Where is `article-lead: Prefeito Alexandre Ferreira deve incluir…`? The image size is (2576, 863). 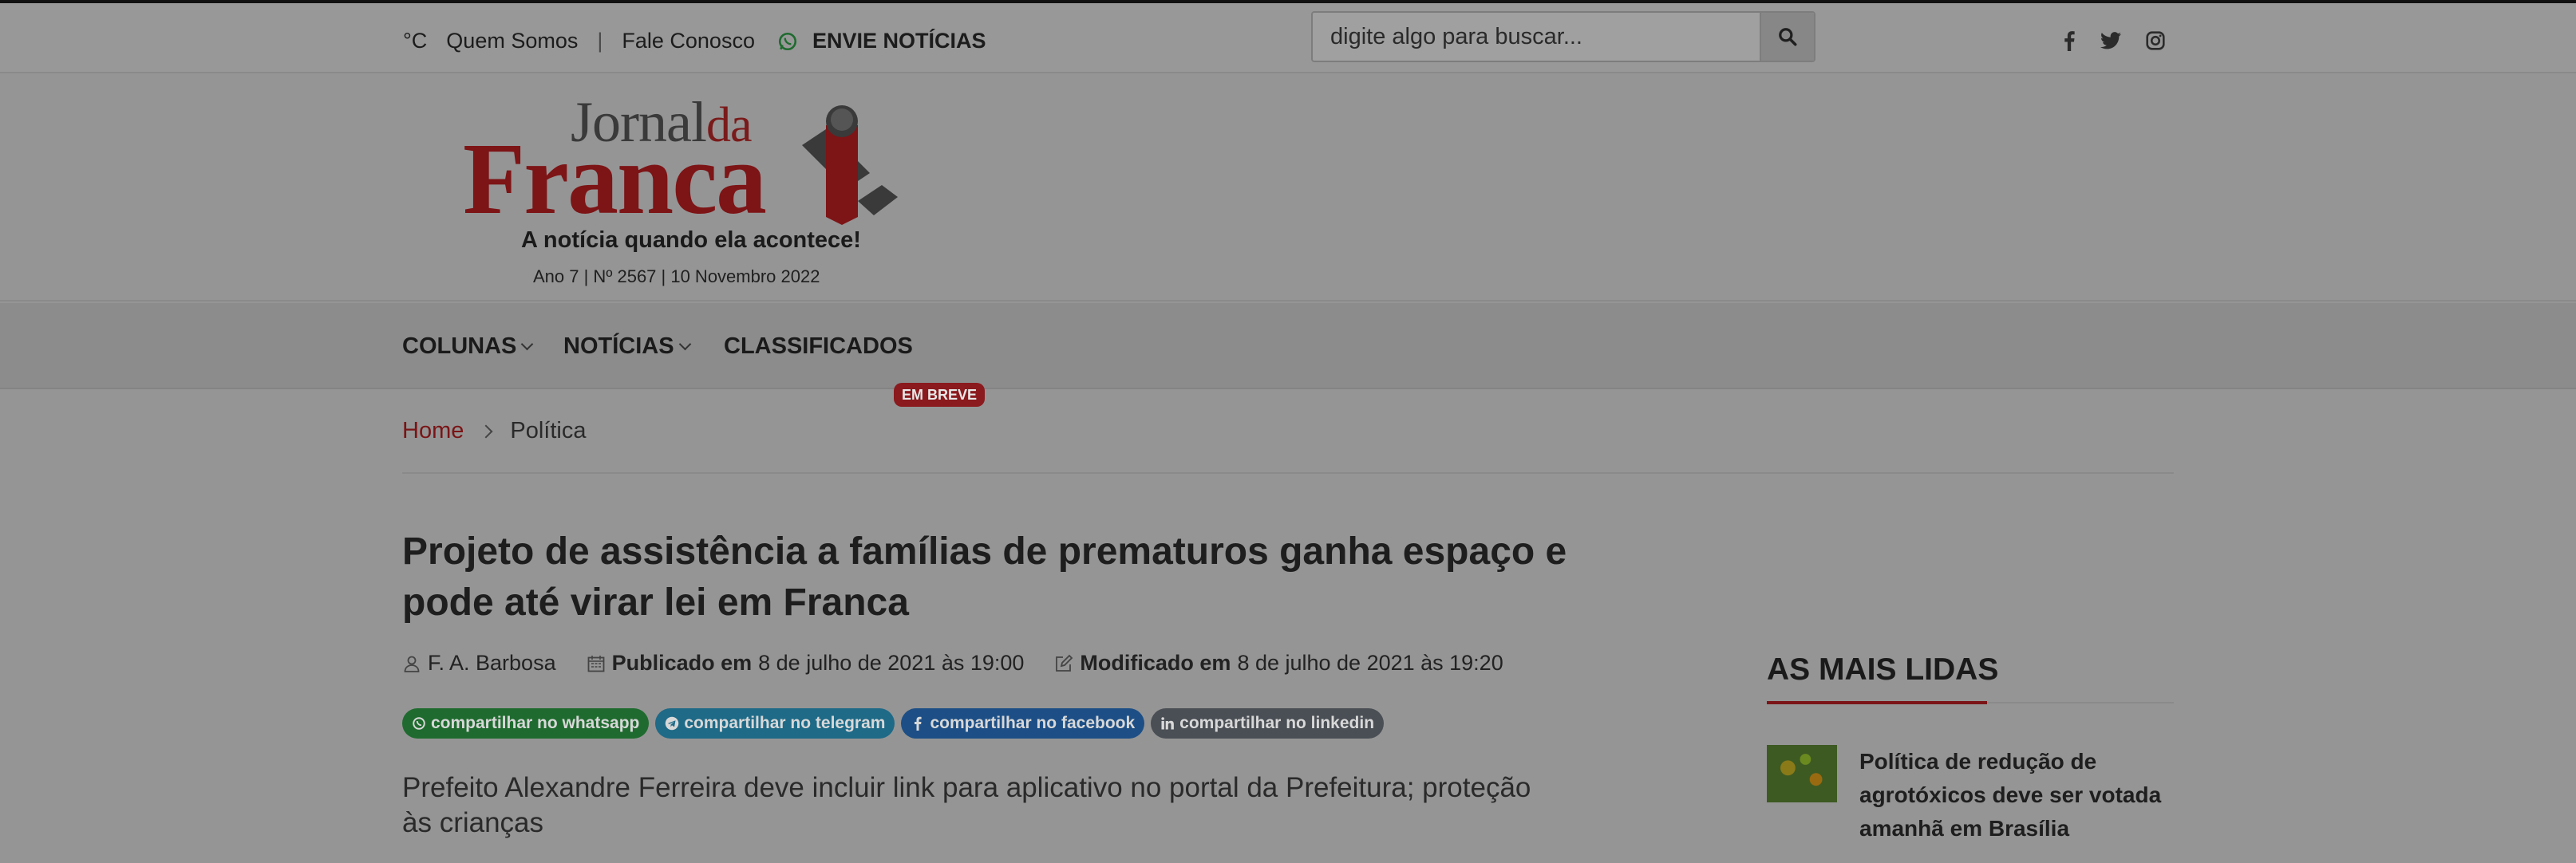
article-lead: Prefeito Alexandre Ferreira deve incluir… is located at coordinates (966, 805).